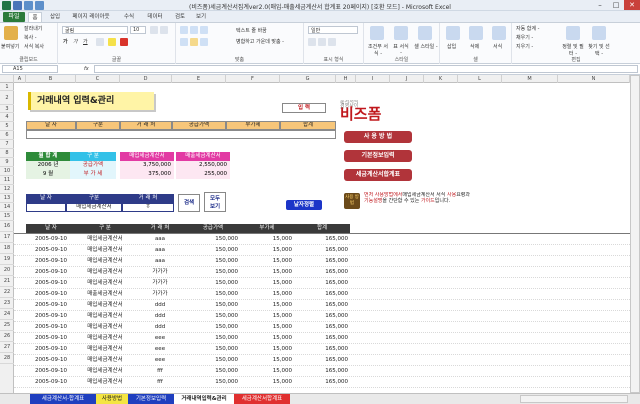 This screenshot has width=640, height=404. I want to click on show-all-button: 모두 보기, so click(215, 202).